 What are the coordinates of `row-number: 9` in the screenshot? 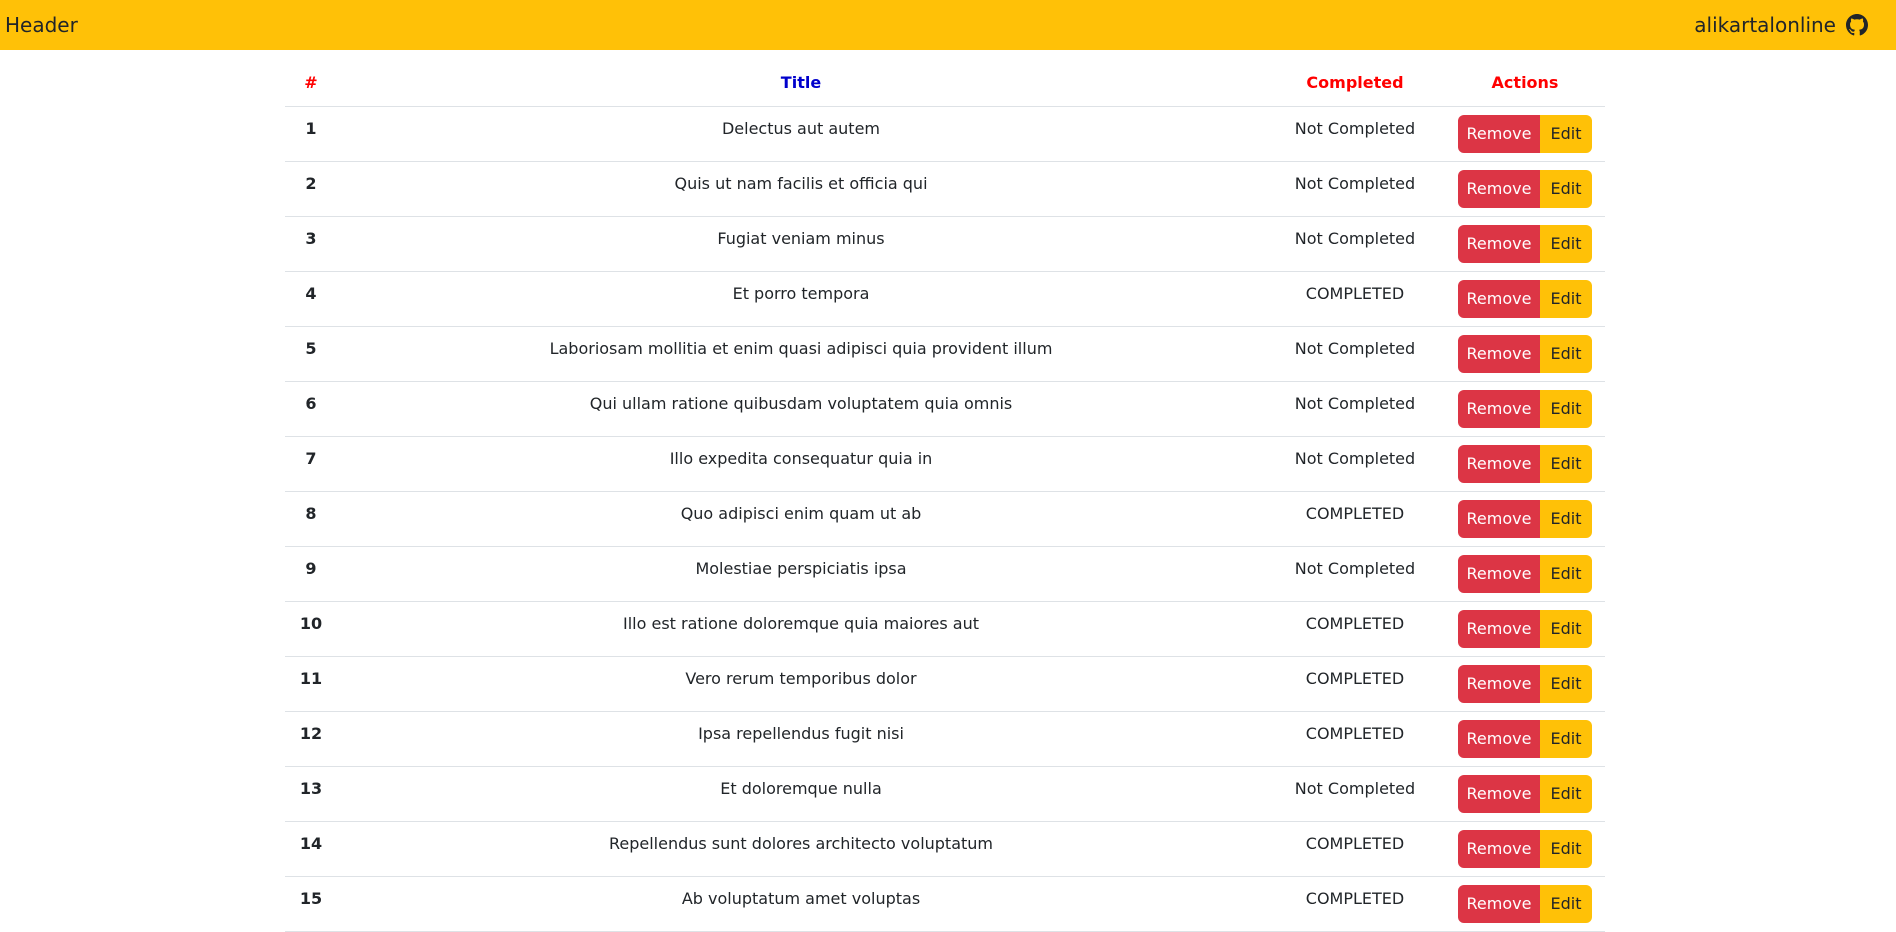 It's located at (311, 574).